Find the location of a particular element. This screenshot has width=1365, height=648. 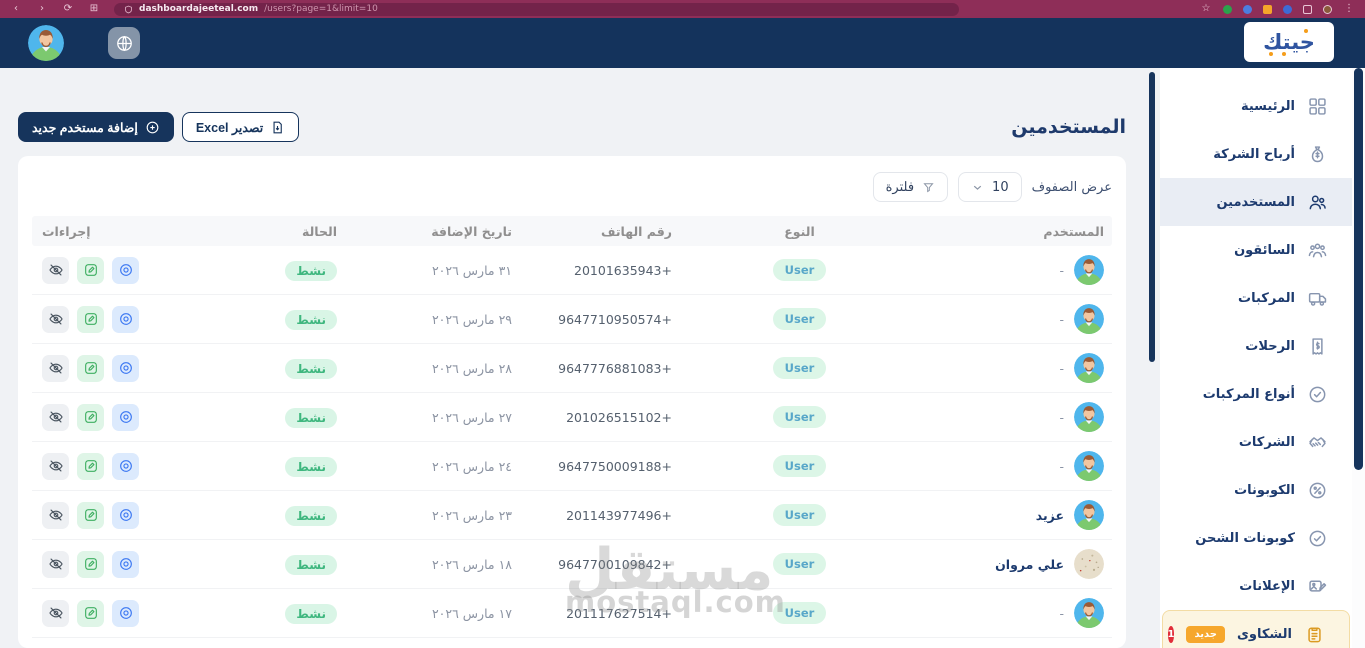

browser-menu-icon: ⋮ is located at coordinates (1349, 9).